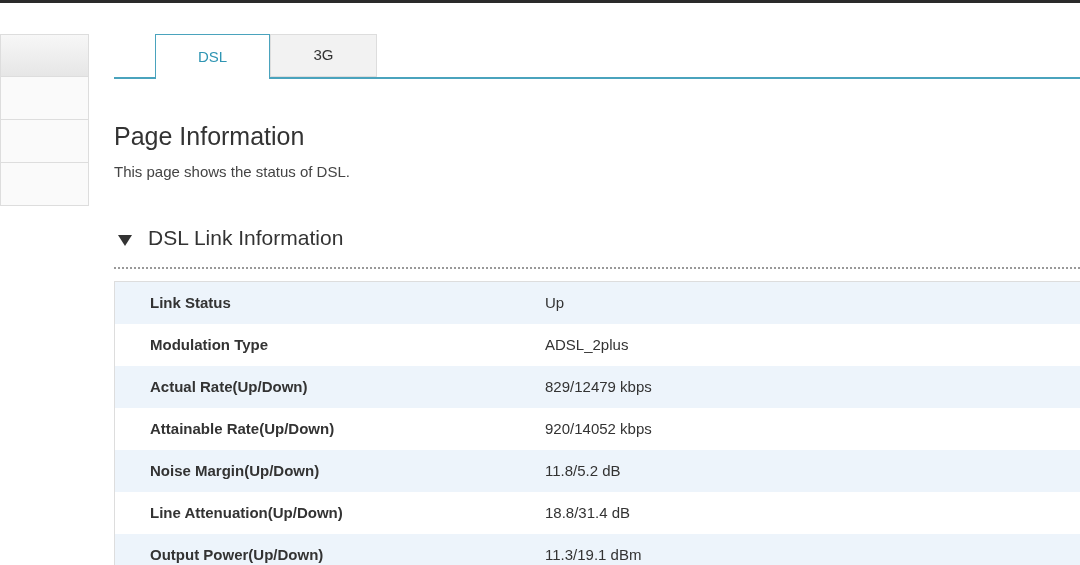 This screenshot has width=1080, height=565. I want to click on row-label: Noise Margin(Up/Down), so click(235, 470).